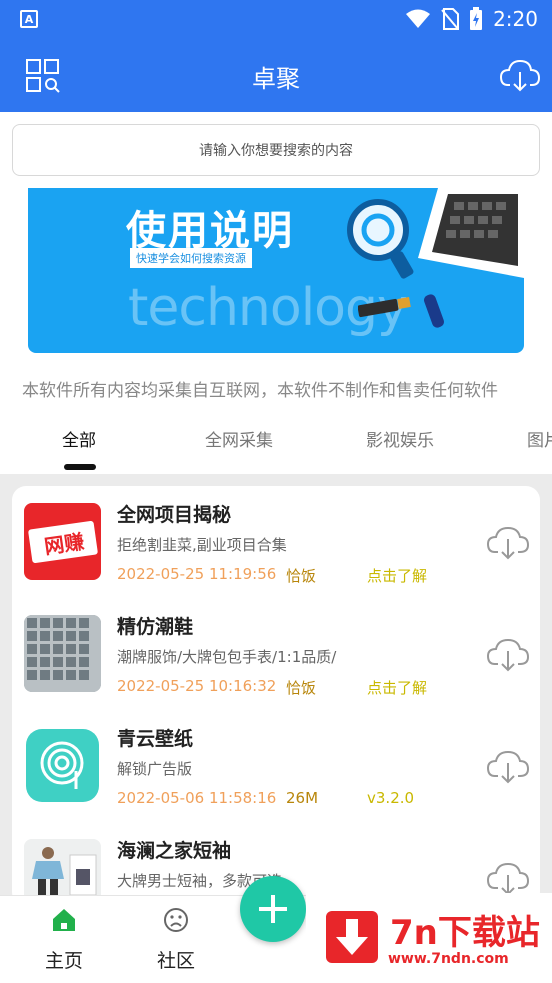  I want to click on battery-charging-icon, so click(476, 18).